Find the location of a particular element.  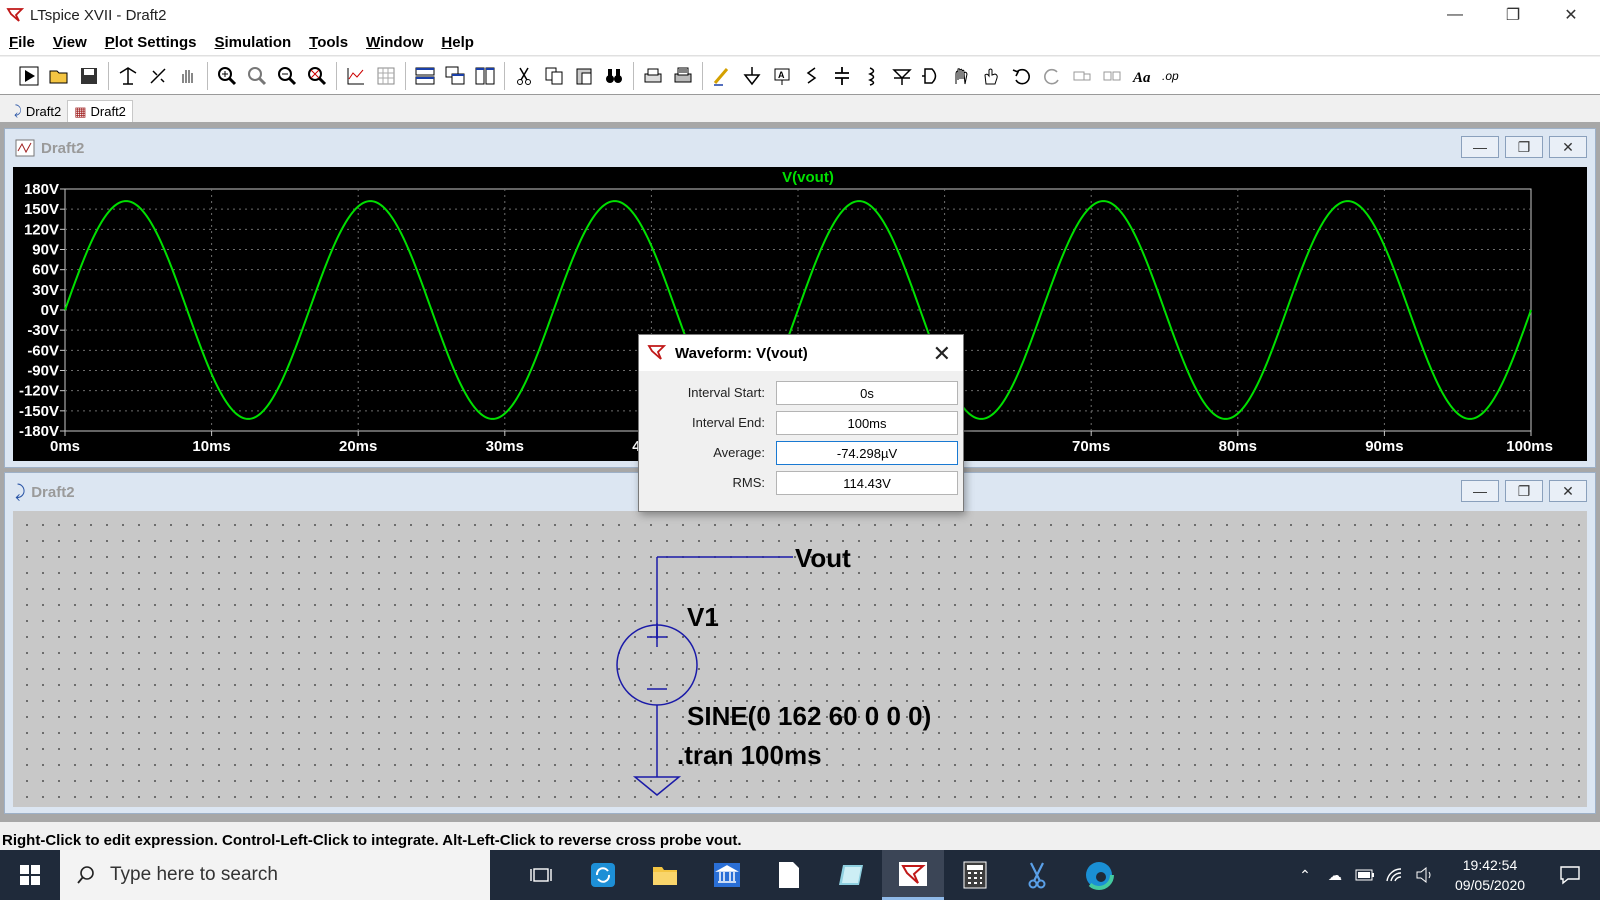

document-app-icon is located at coordinates (789, 875).